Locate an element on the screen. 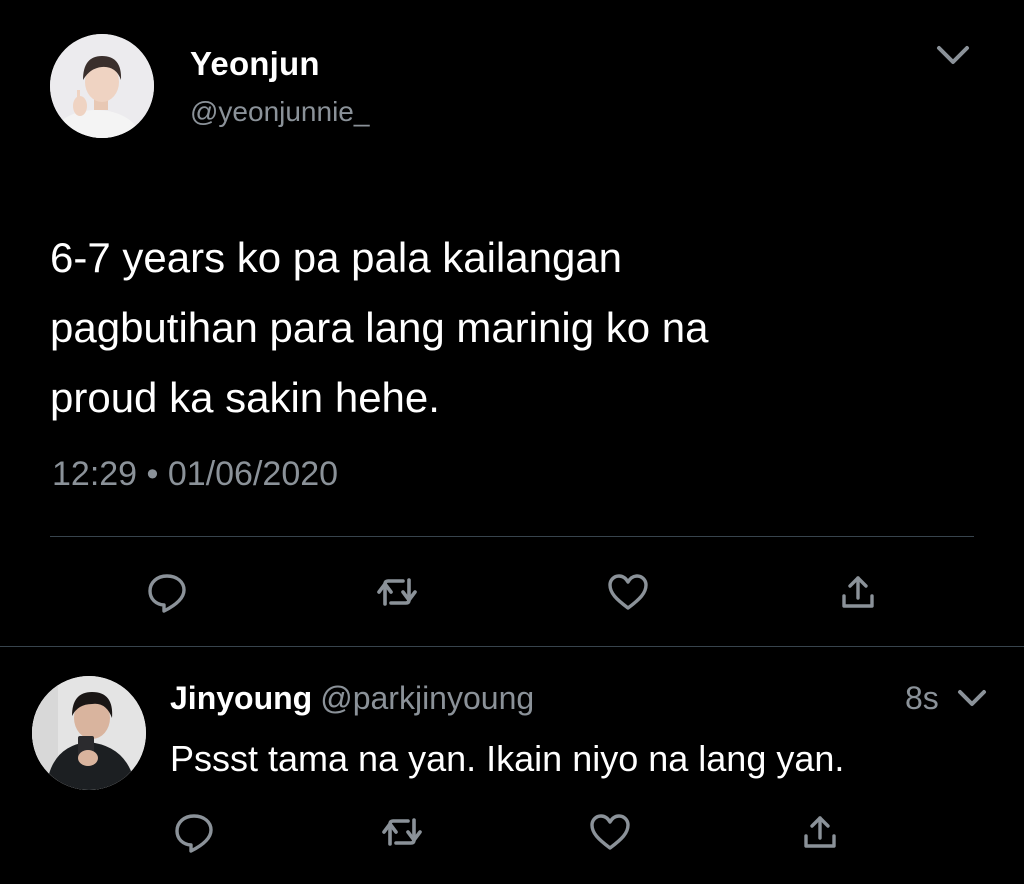 The image size is (1024, 884). display-name: Yeonjun is located at coordinates (255, 64).